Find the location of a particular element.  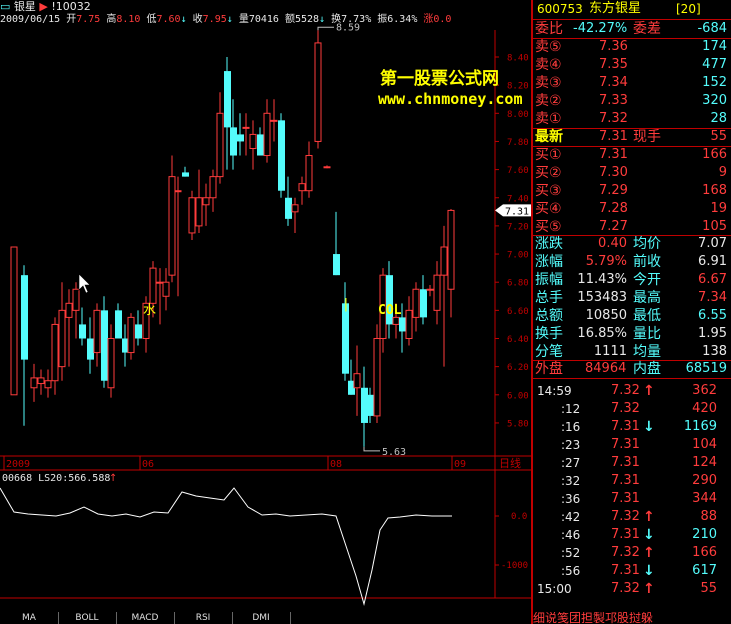

weibi-row: 委比 -42.27% 委差 -684 is located at coordinates (632, 29).